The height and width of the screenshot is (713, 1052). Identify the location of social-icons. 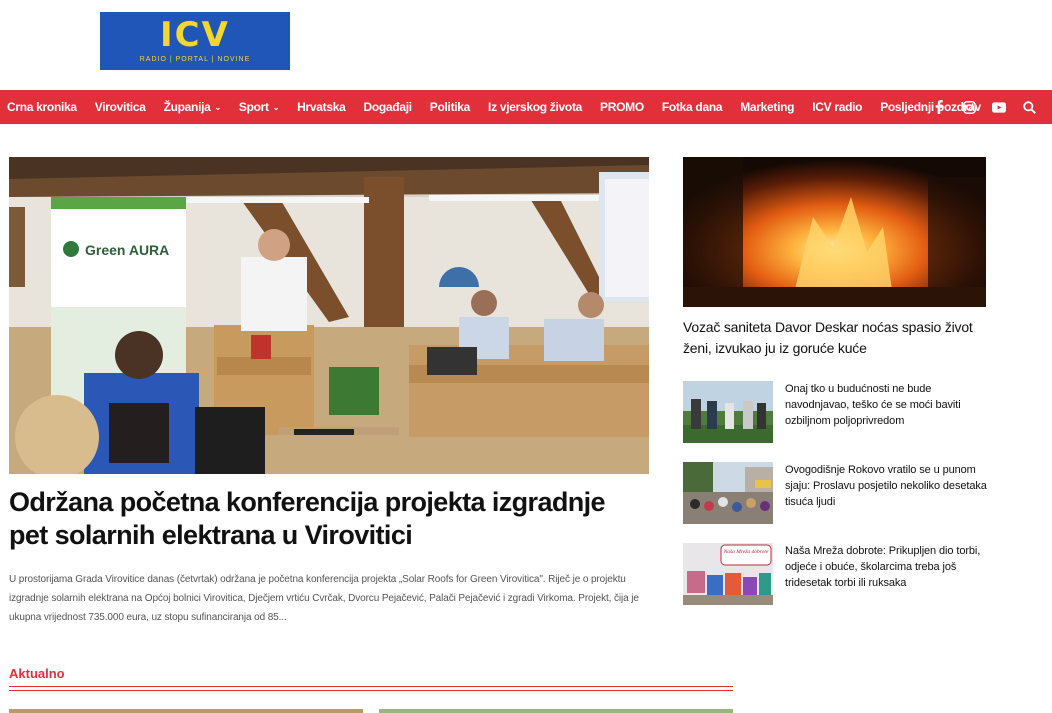
(992, 107).